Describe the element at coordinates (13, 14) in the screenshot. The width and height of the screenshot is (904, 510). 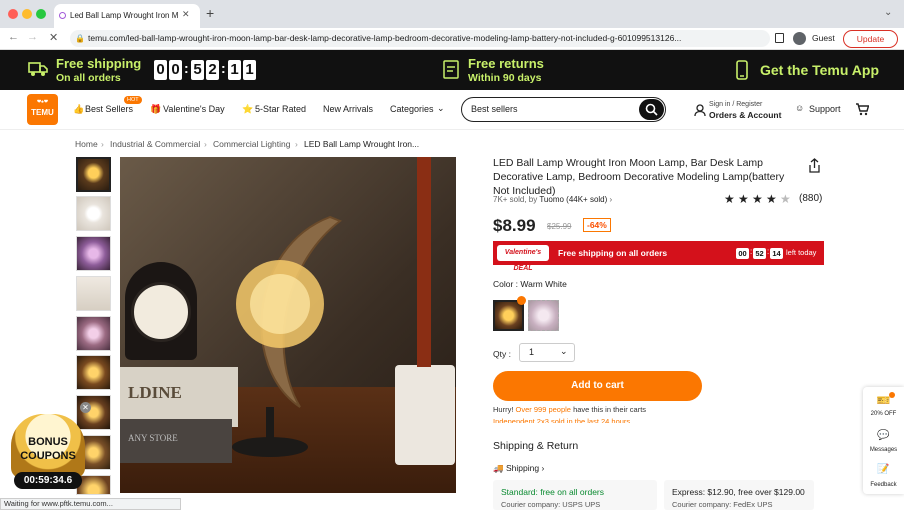
I see `close-window-button` at that location.